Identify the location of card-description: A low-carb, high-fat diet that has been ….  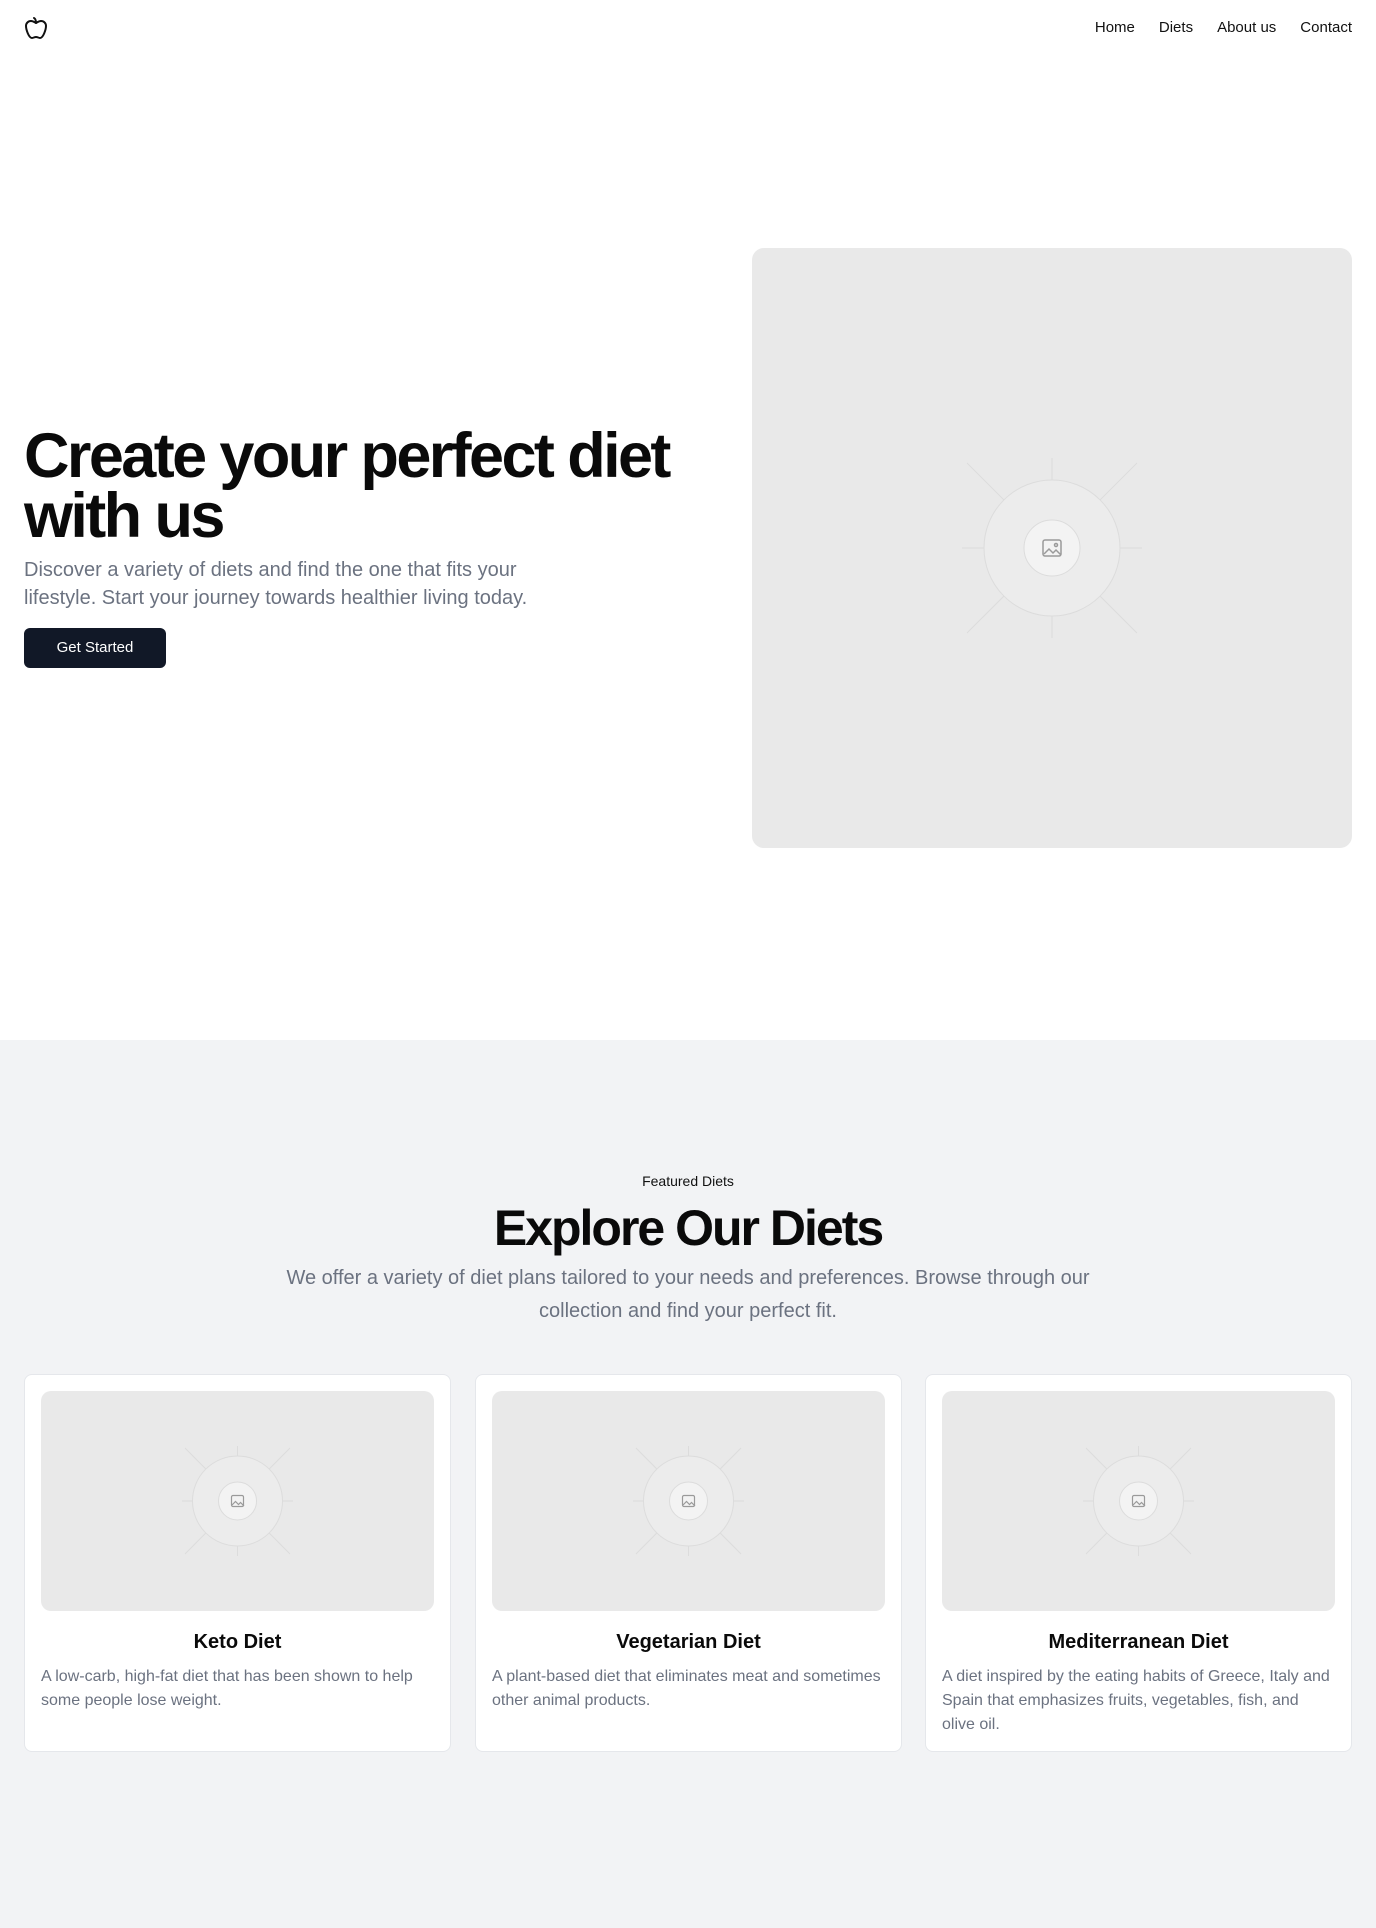
(227, 1688).